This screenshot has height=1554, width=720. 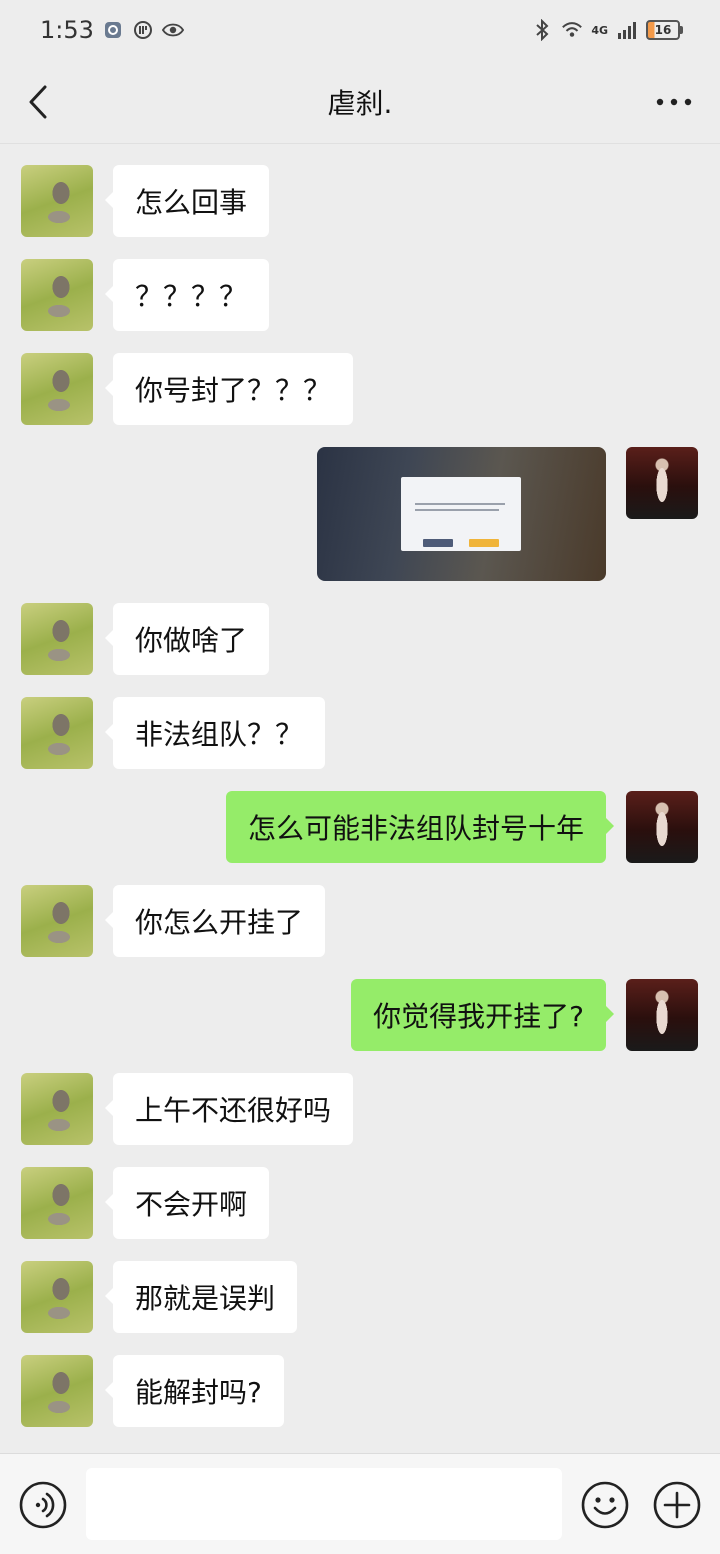 I want to click on message-bubble: 不会开啊, so click(x=187, y=1203).